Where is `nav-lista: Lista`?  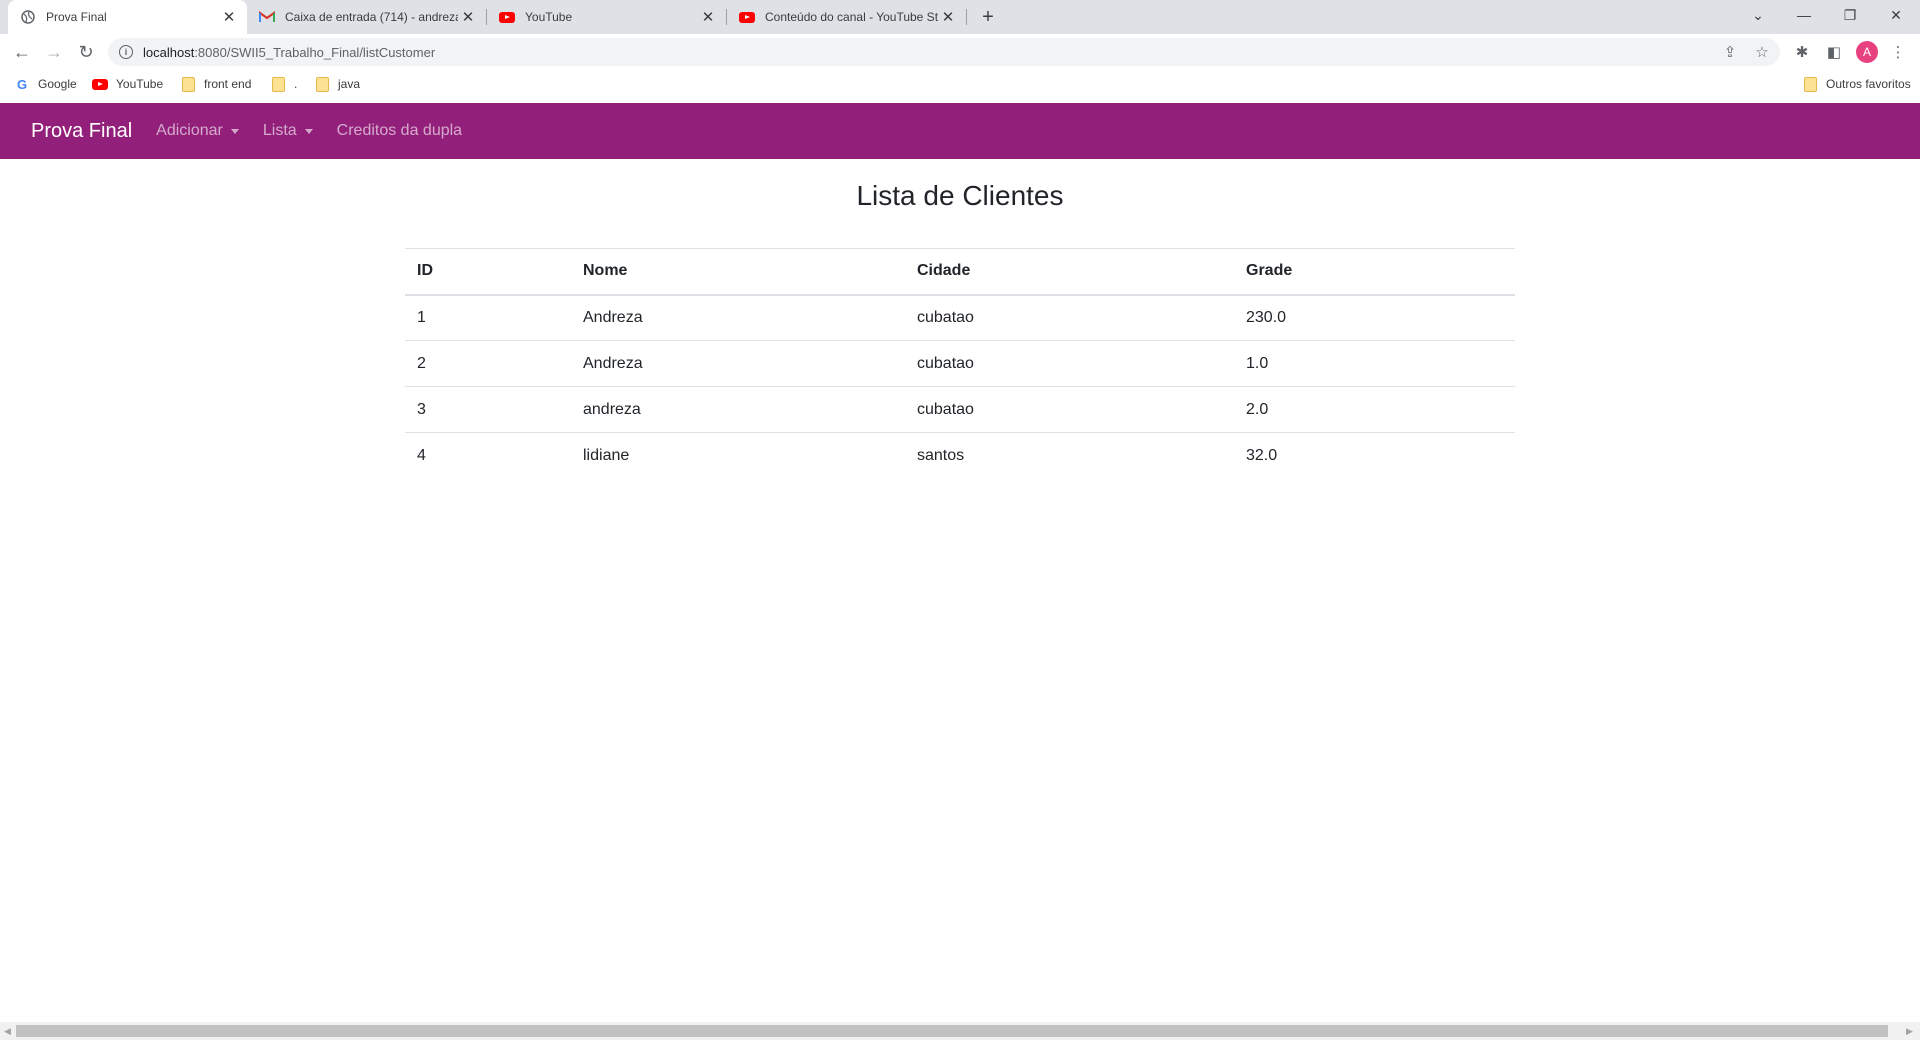
nav-lista: Lista is located at coordinates (288, 131).